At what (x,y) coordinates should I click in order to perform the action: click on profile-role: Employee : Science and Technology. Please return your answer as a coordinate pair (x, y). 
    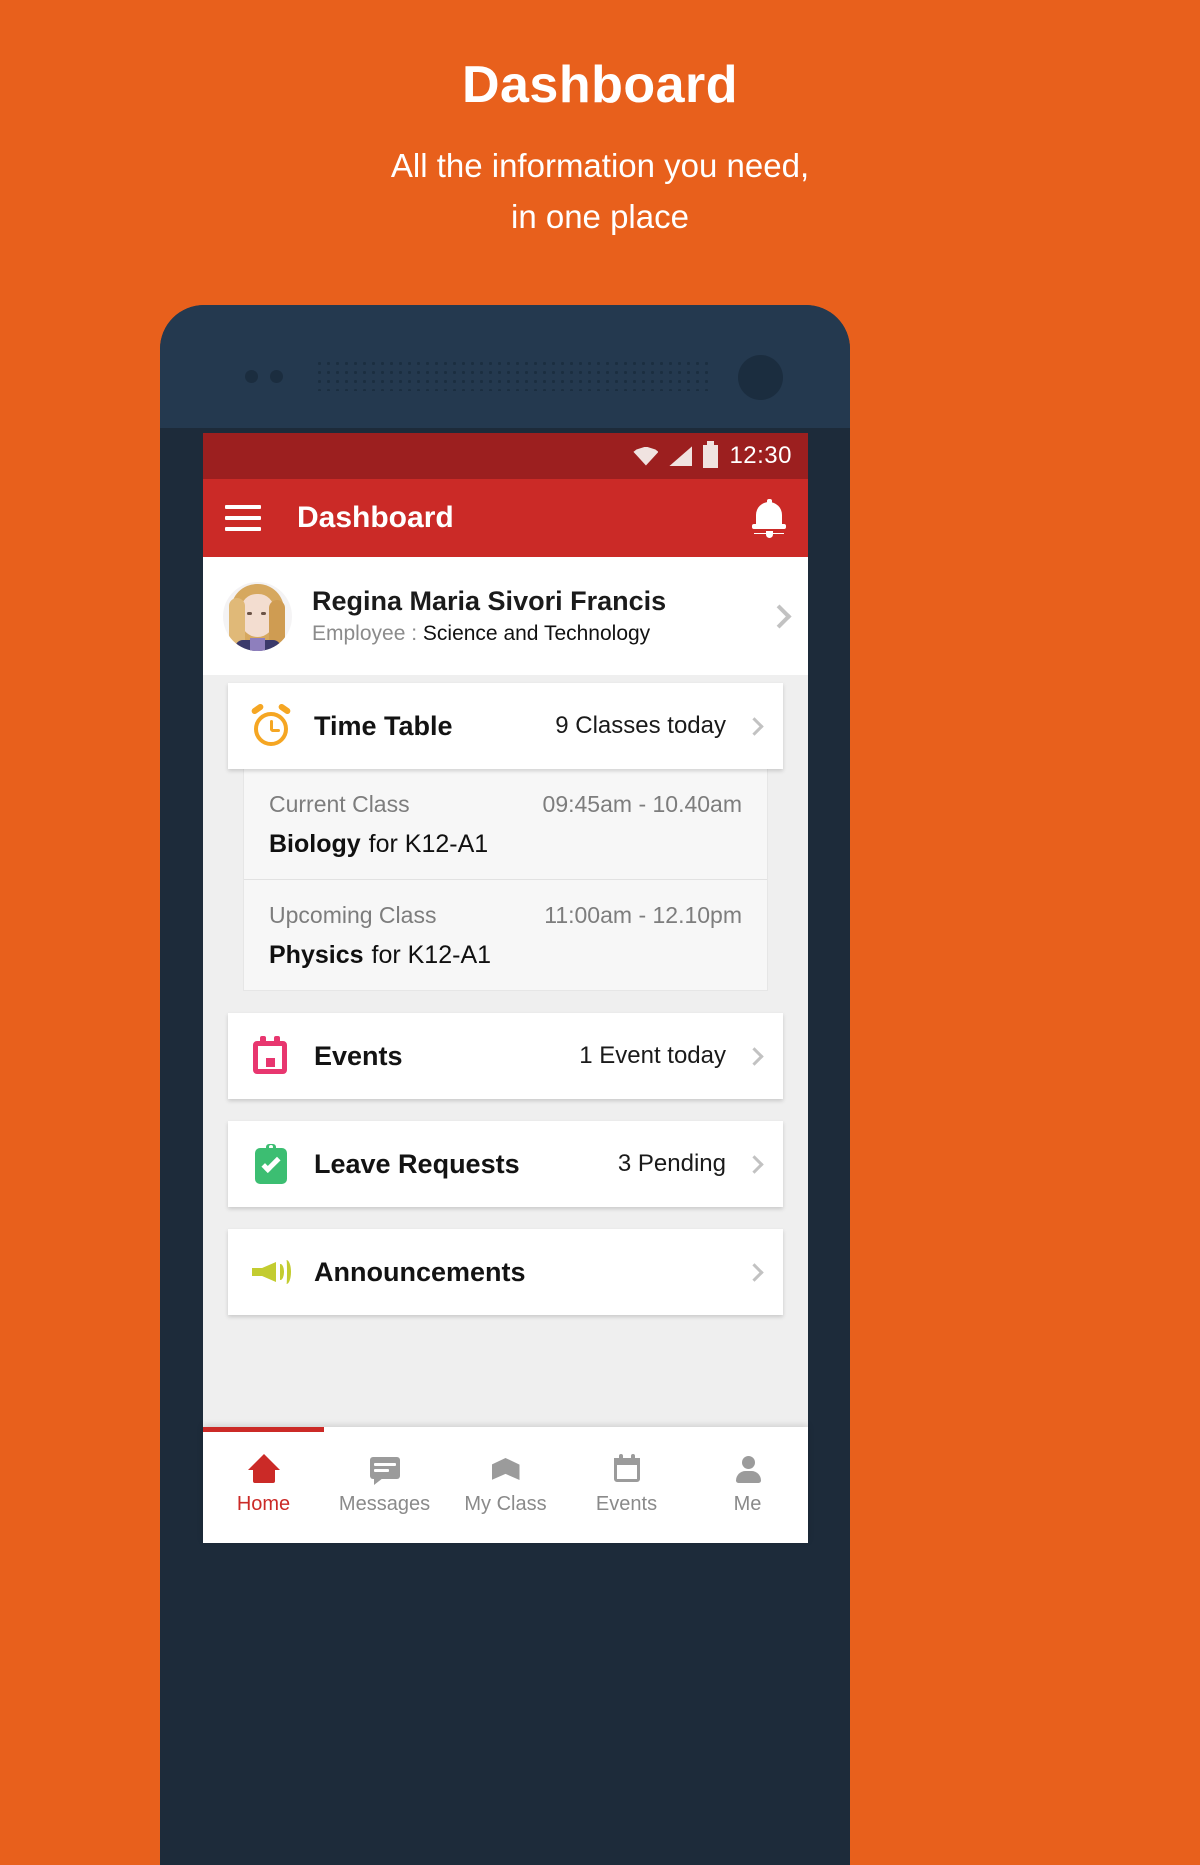
    Looking at the image, I should click on (541, 634).